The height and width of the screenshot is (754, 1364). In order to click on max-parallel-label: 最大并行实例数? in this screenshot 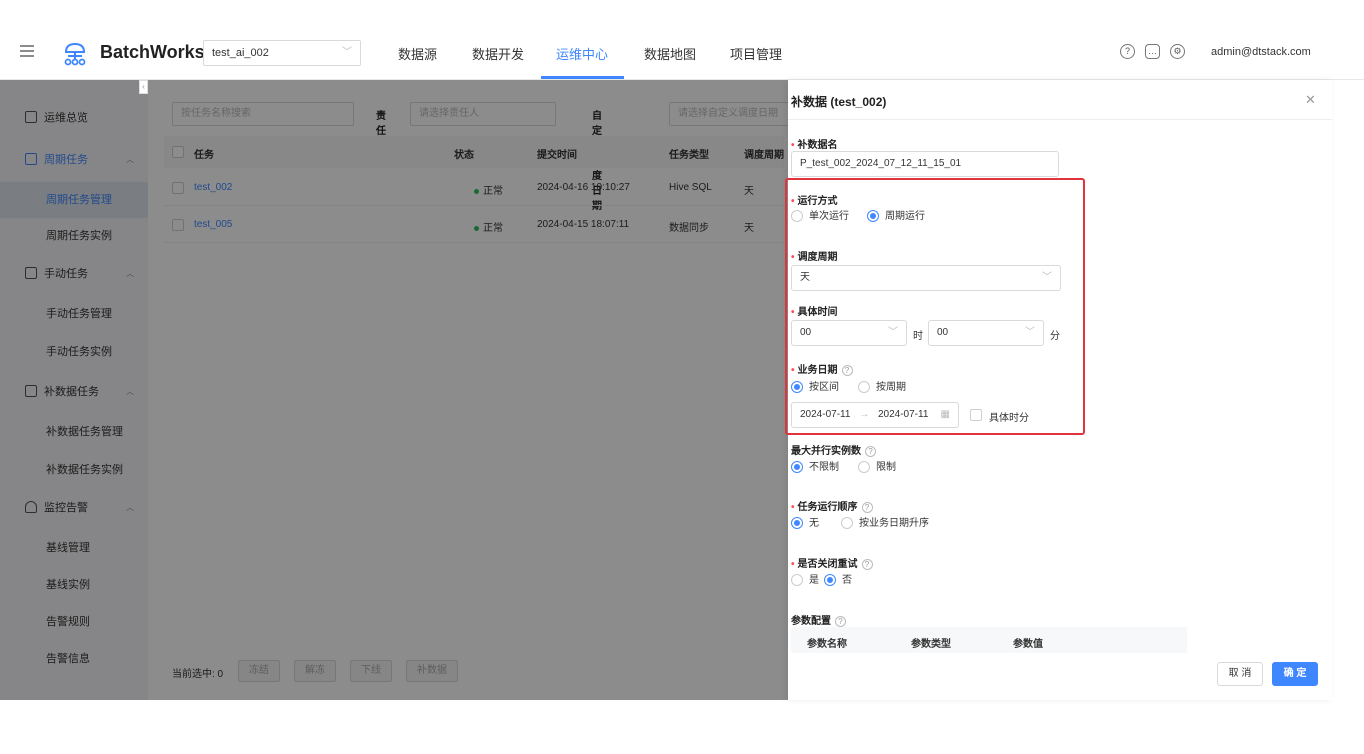, I will do `click(833, 449)`.